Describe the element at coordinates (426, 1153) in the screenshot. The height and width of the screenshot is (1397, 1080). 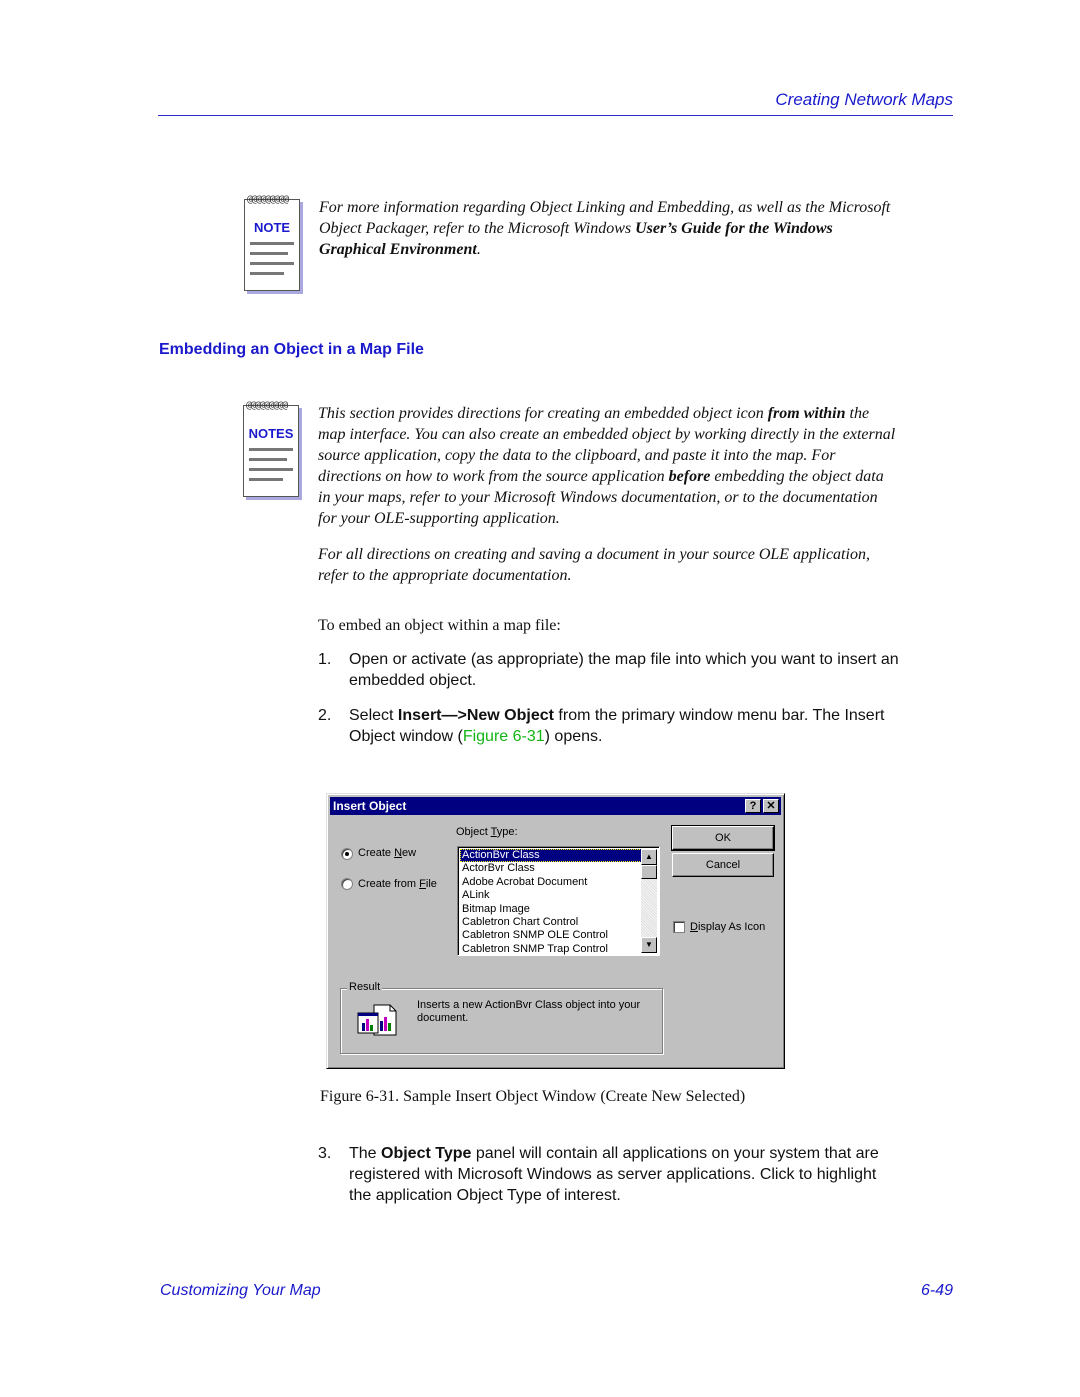
I see `object-type-term: Object Type` at that location.